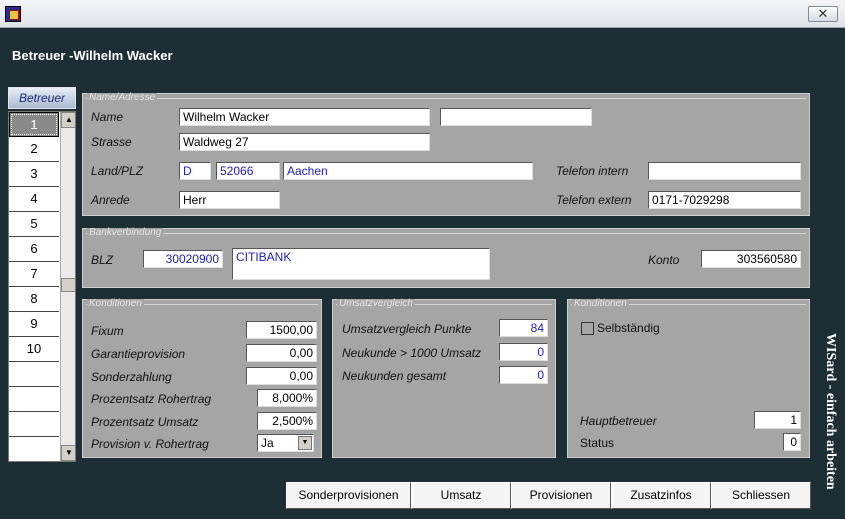 The width and height of the screenshot is (845, 519). I want to click on guarantee-field: 0,00, so click(281, 353).